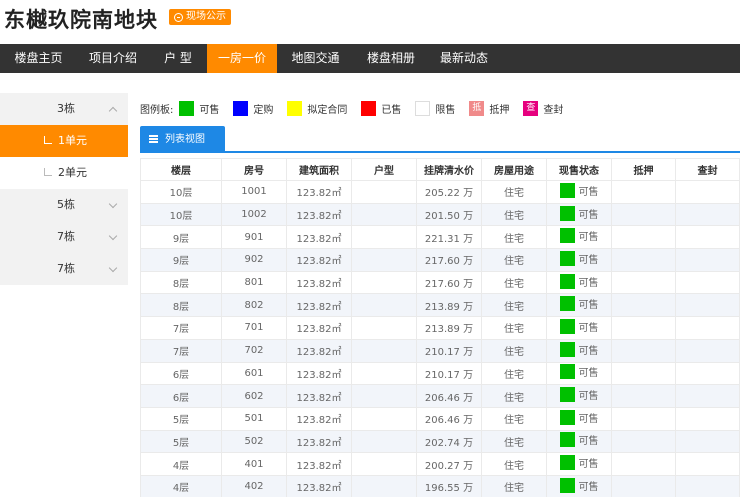 The width and height of the screenshot is (740, 497). What do you see at coordinates (113, 58) in the screenshot?
I see `nav-item-project: 项目介绍` at bounding box center [113, 58].